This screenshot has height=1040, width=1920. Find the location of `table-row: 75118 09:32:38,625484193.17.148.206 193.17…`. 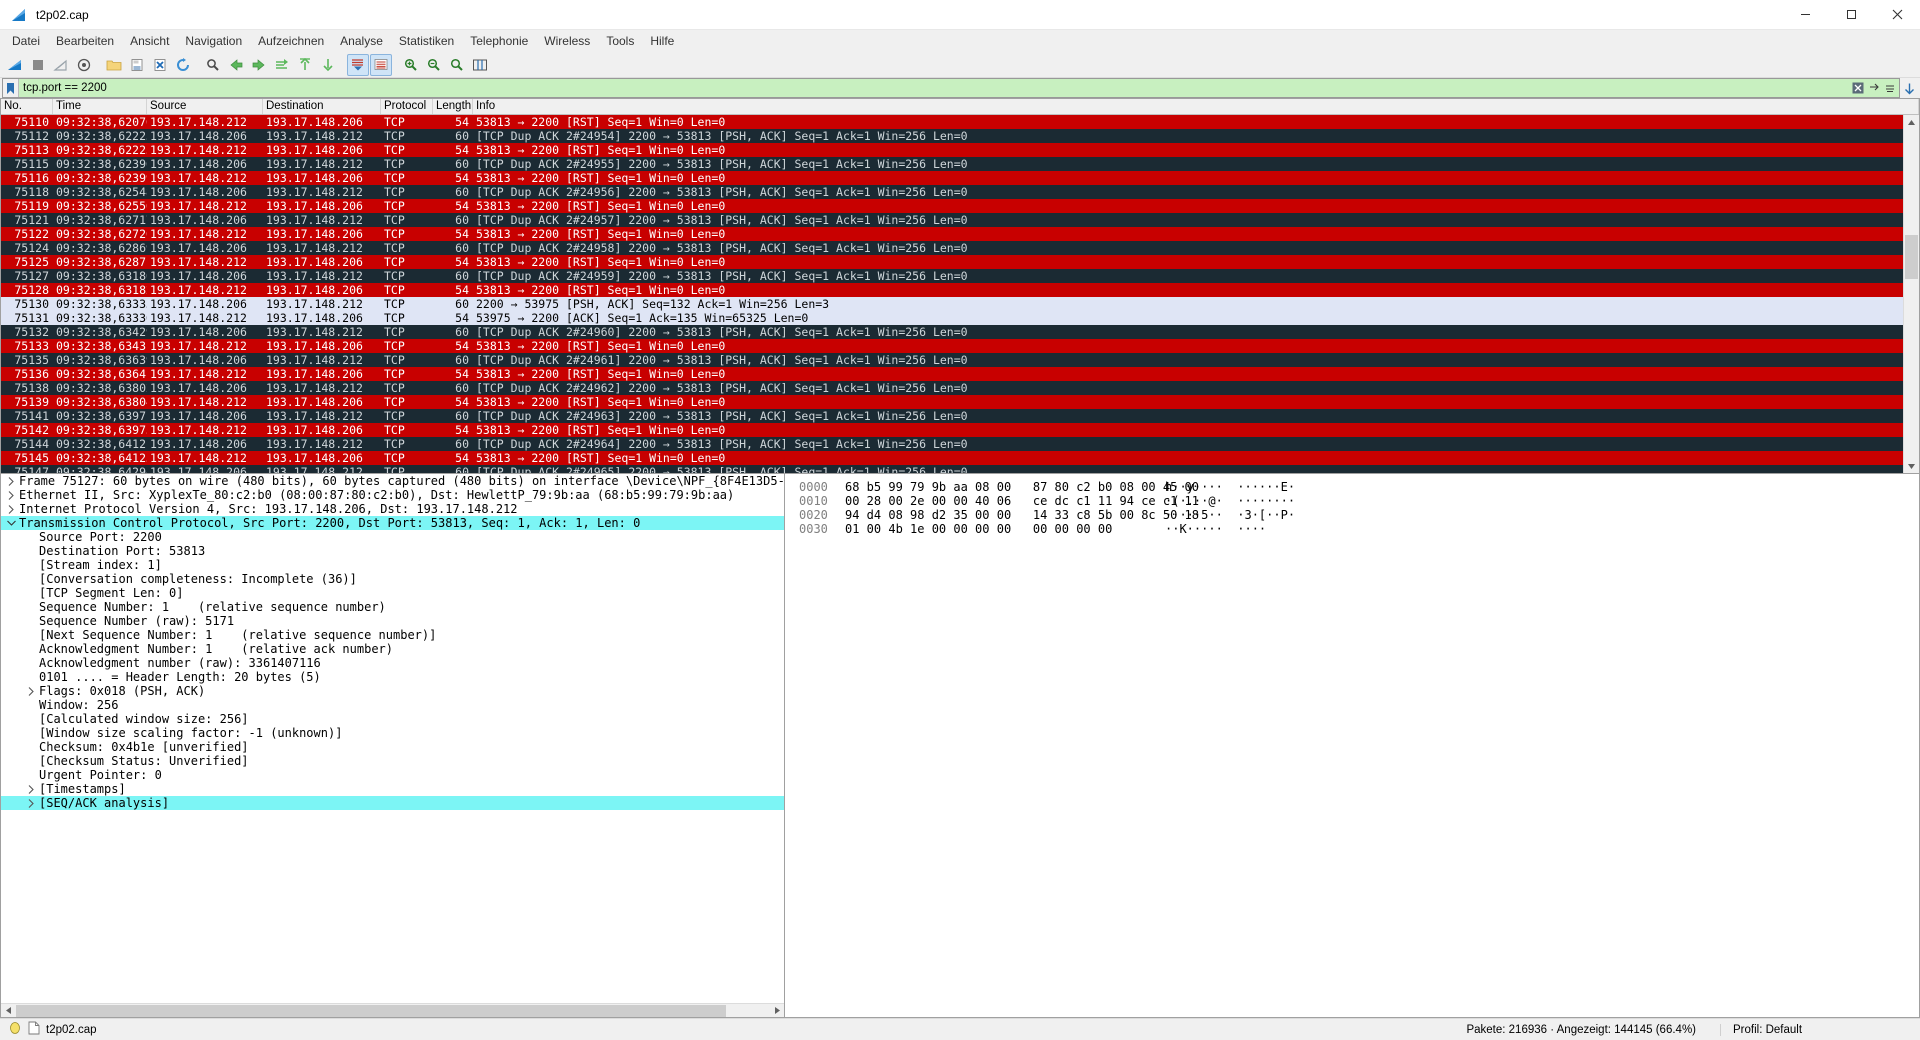

table-row: 75118 09:32:38,625484193.17.148.206 193.17… is located at coordinates (960, 192).